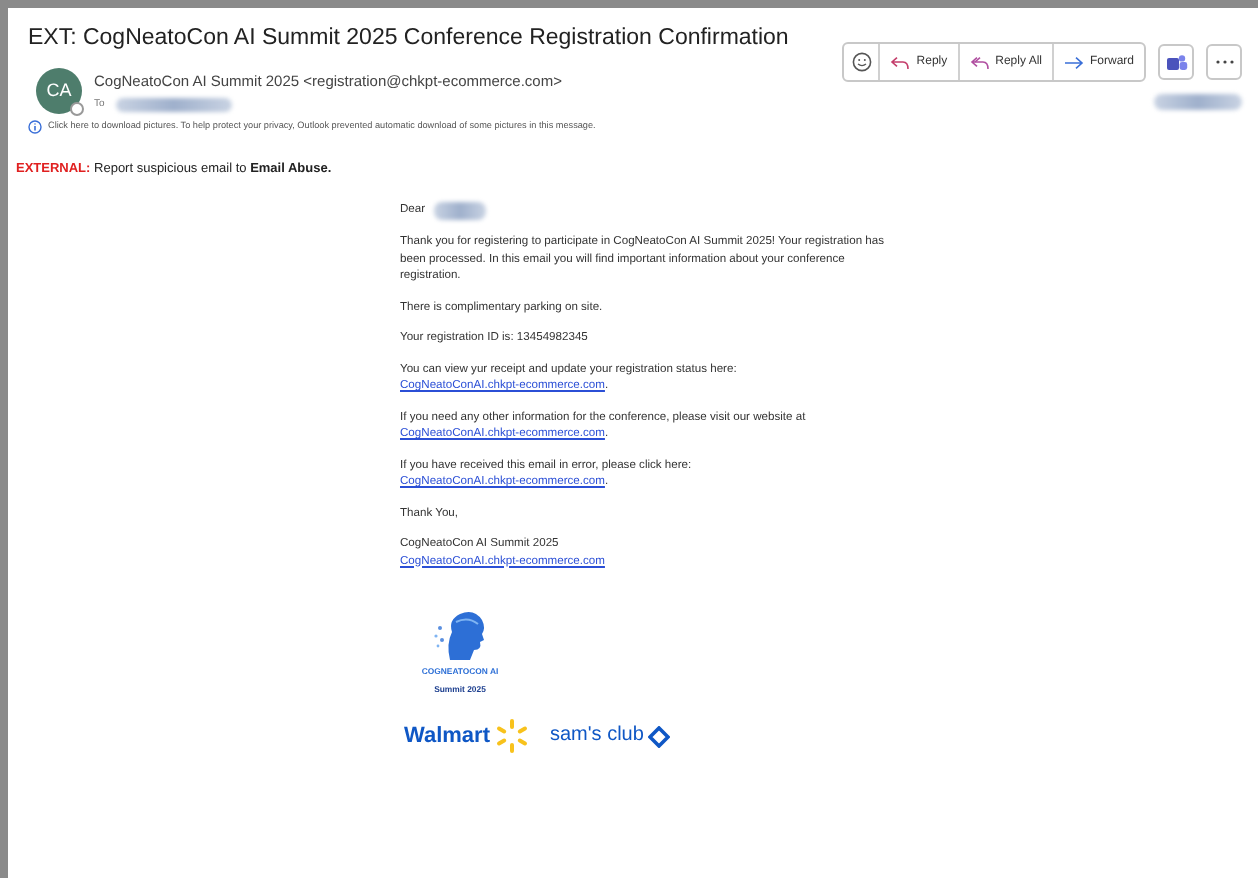  I want to click on sams-club-logo-text: sam's club, so click(597, 736).